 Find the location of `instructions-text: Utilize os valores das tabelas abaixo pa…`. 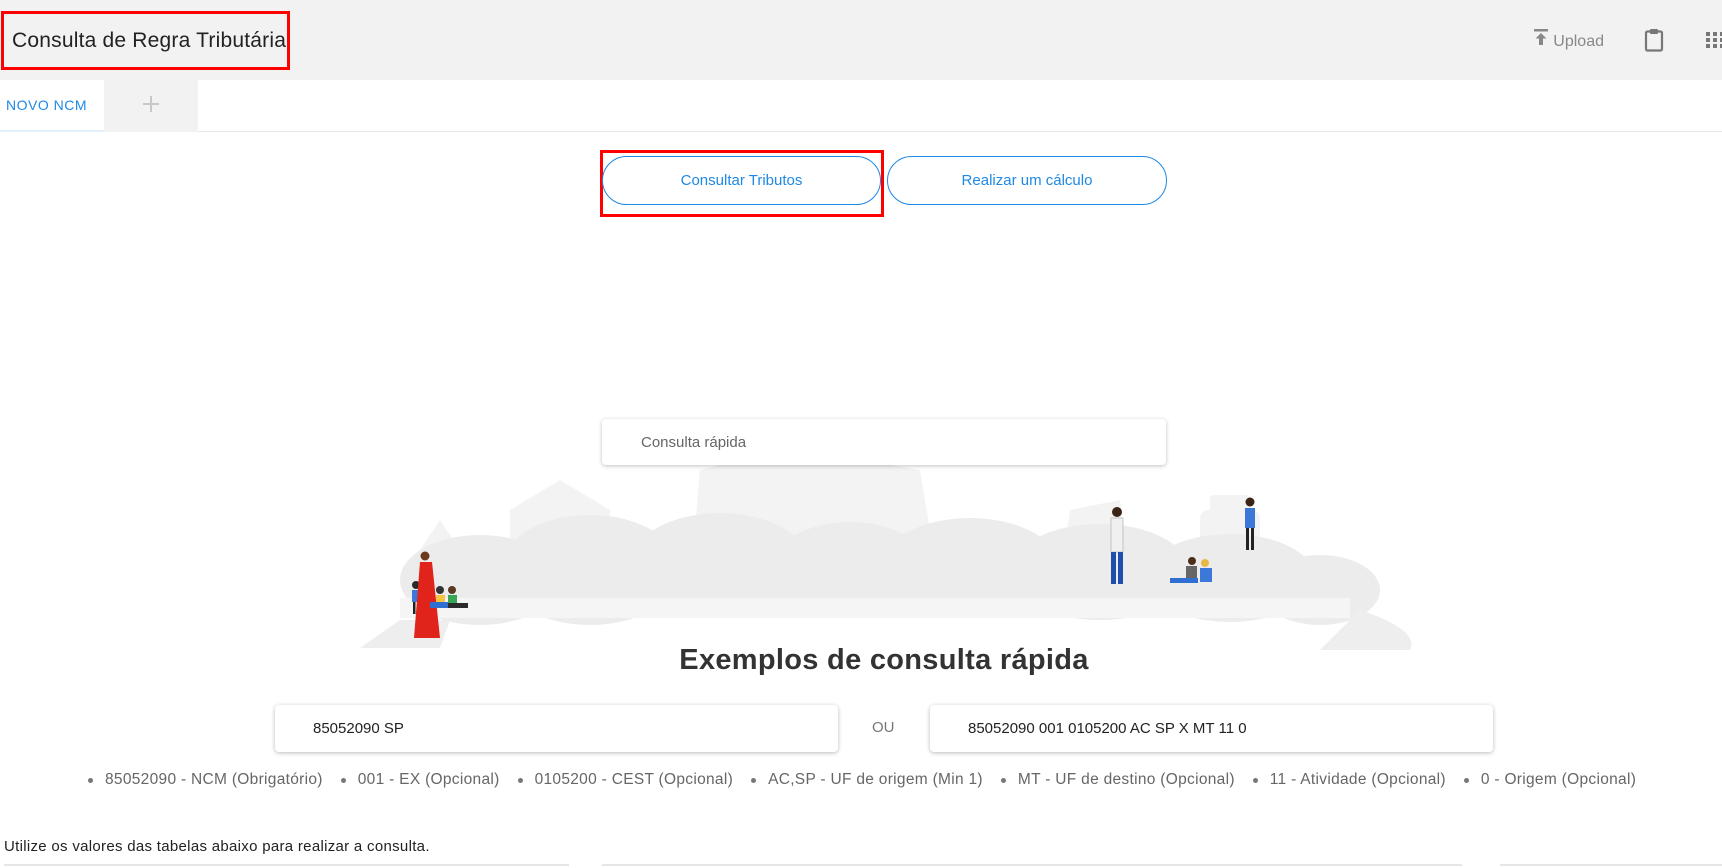

instructions-text: Utilize os valores das tabelas abaixo pa… is located at coordinates (217, 846).